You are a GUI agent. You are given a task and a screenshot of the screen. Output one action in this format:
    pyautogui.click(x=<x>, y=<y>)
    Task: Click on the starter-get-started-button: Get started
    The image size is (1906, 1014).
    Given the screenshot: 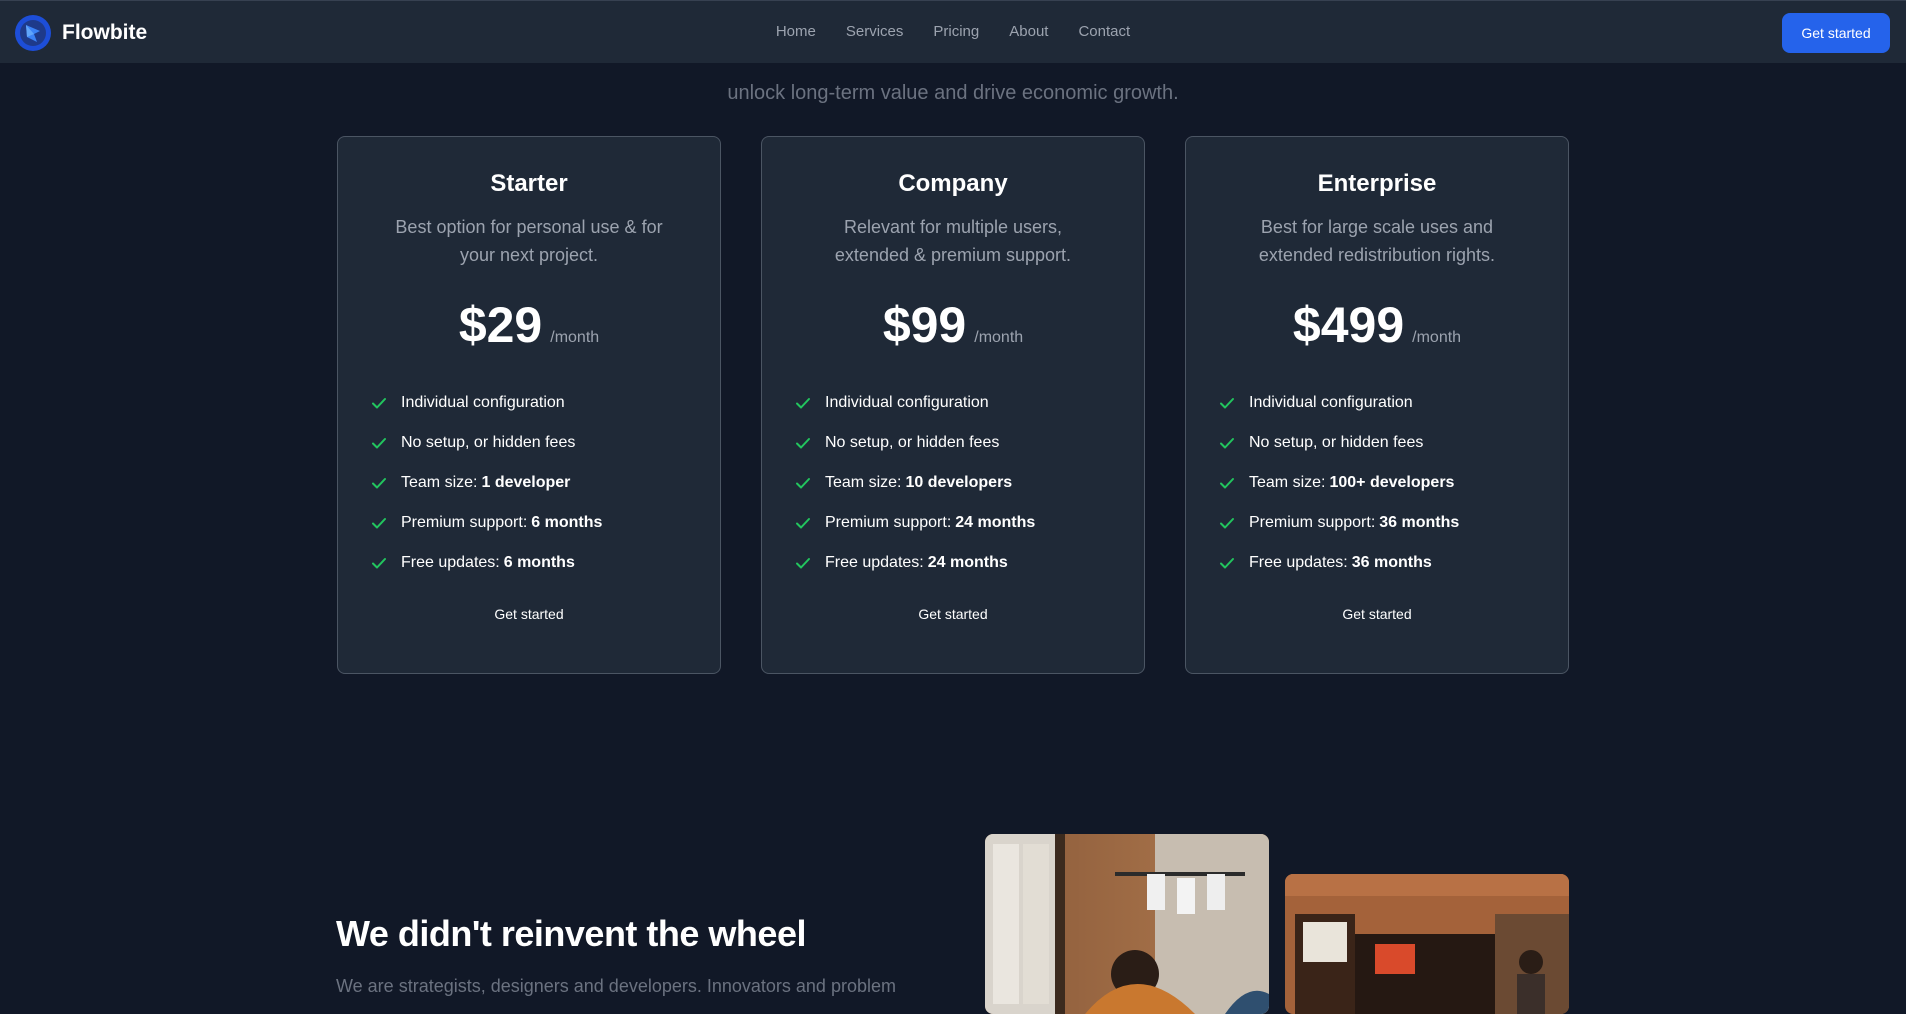 What is the action you would take?
    pyautogui.click(x=529, y=614)
    